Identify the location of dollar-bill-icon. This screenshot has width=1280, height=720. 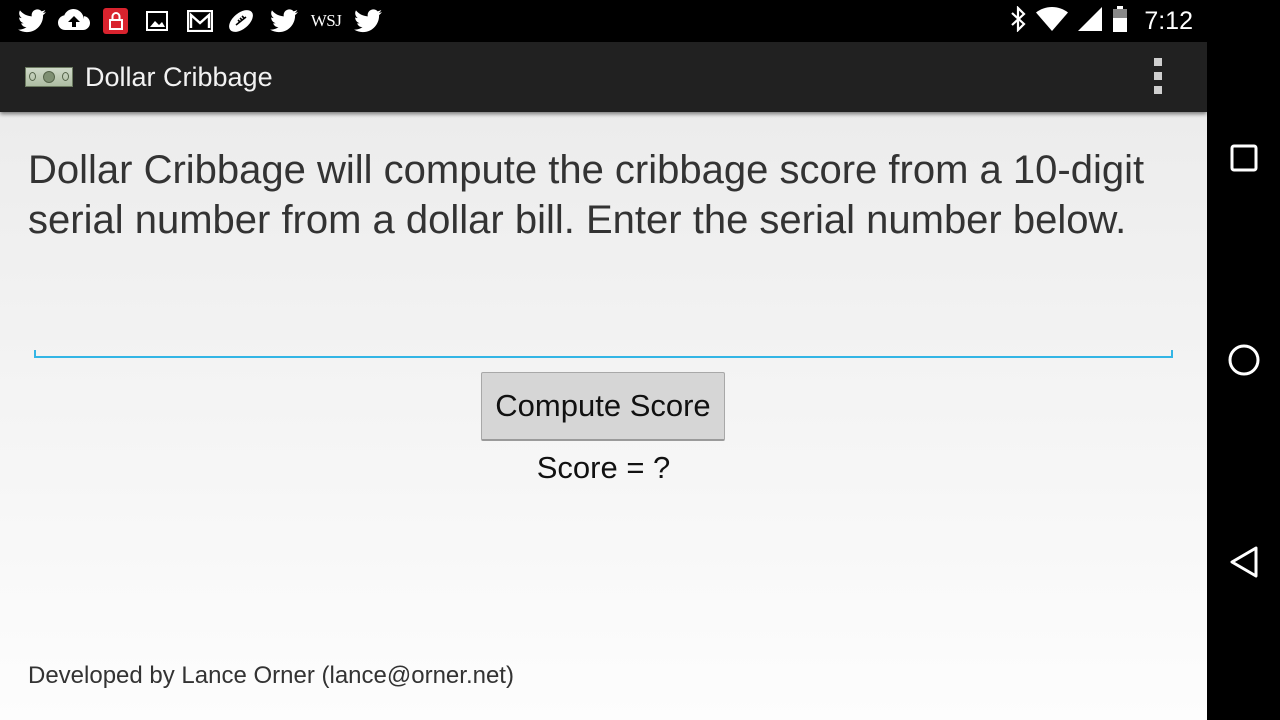
(49, 77).